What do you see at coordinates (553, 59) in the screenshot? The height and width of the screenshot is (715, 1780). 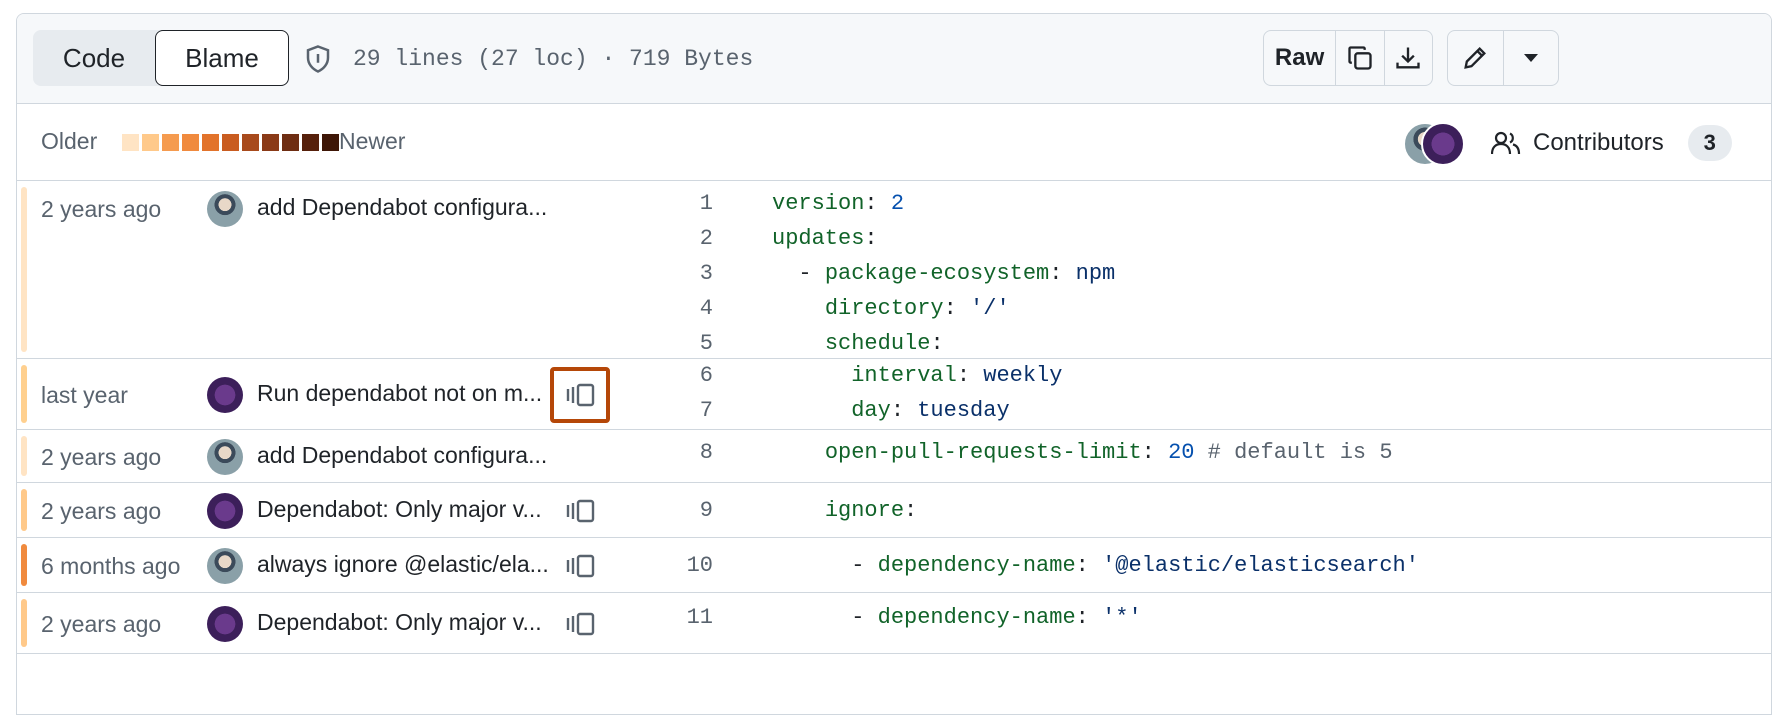 I see `file-info: 29 lines (27 loc) · 719 Bytes` at bounding box center [553, 59].